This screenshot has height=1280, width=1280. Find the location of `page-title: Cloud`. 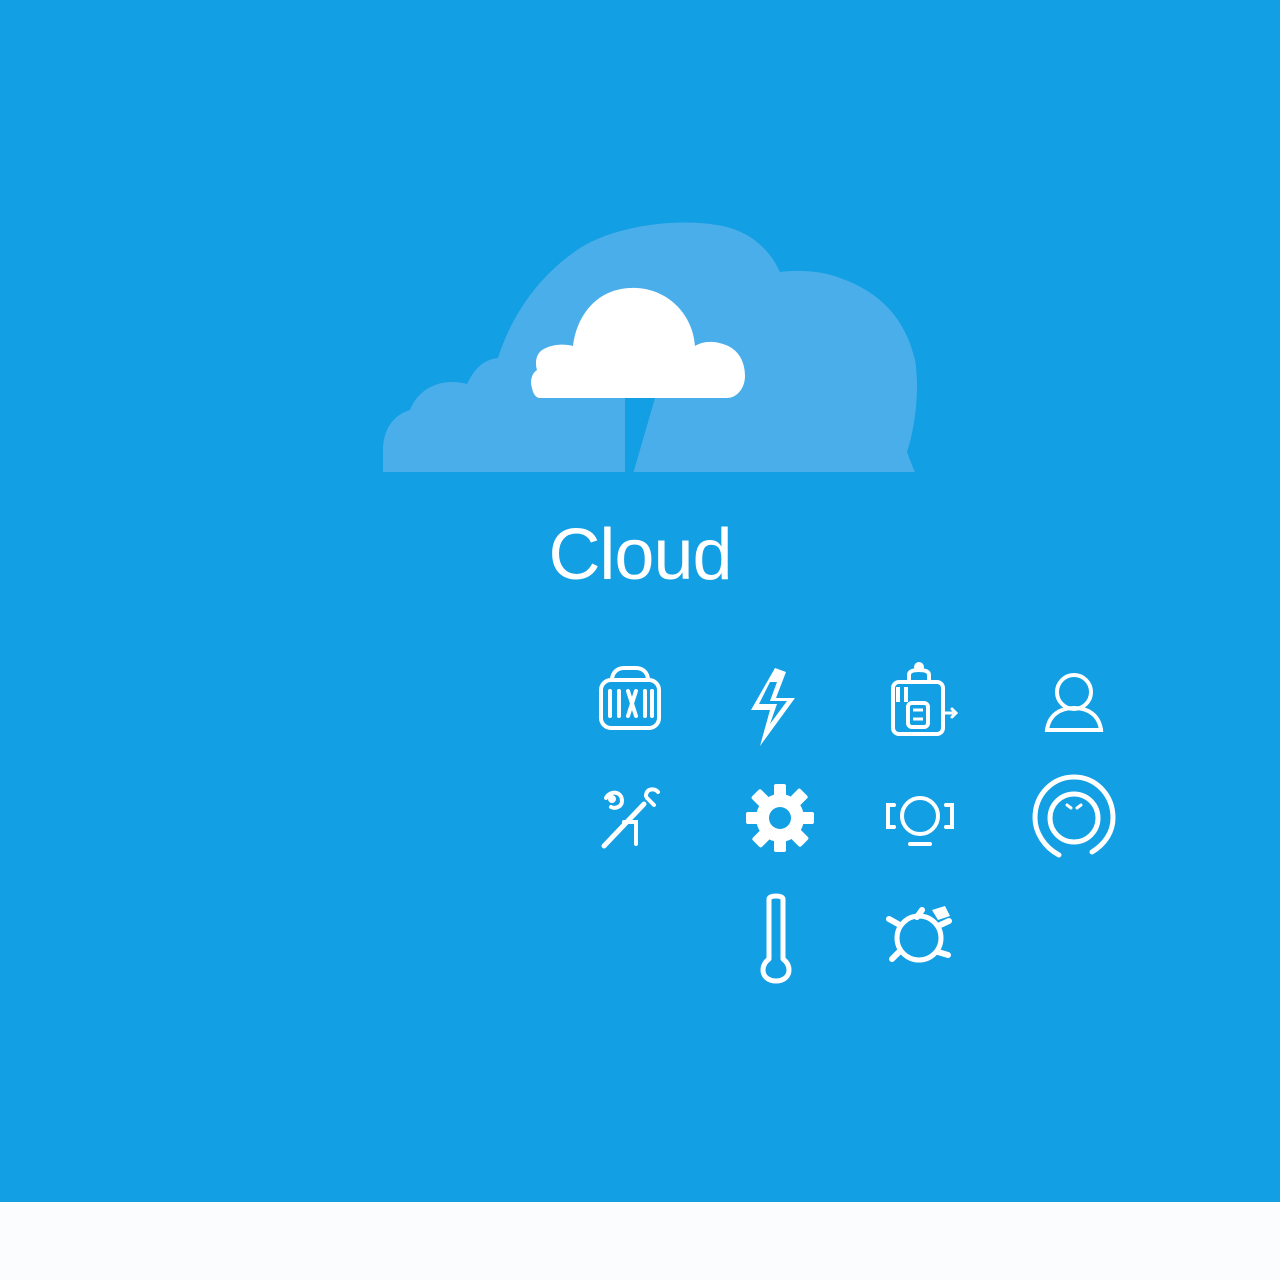

page-title: Cloud is located at coordinates (640, 555).